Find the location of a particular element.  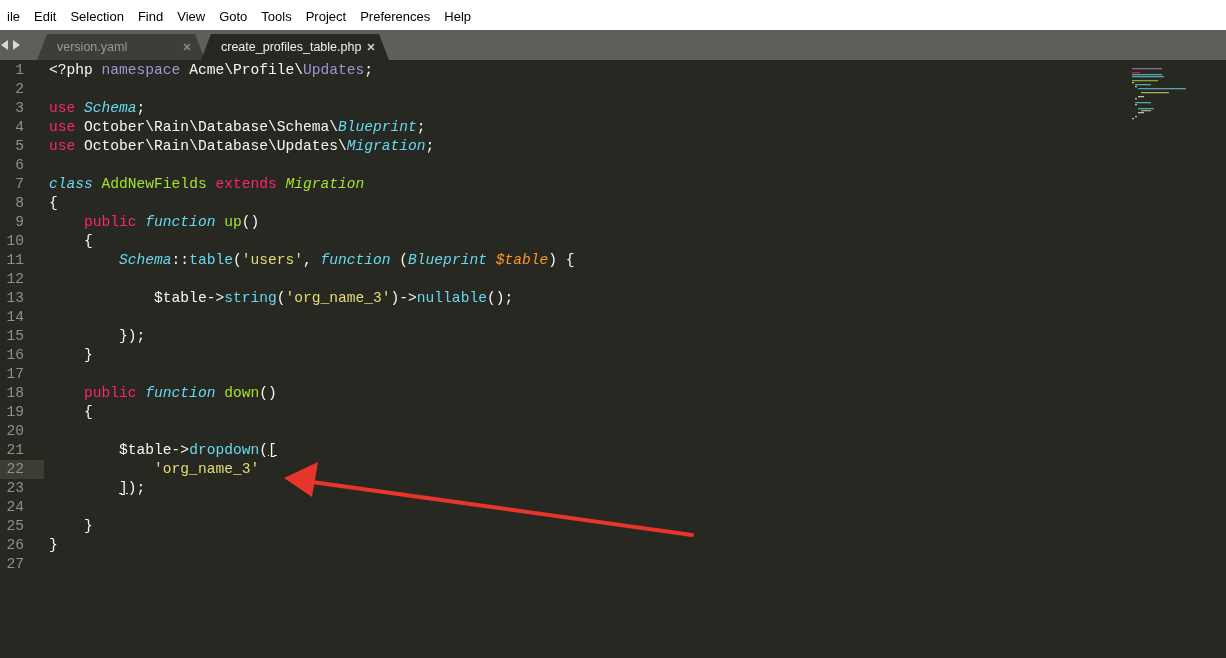

menu-item: Preferences is located at coordinates (395, 16).